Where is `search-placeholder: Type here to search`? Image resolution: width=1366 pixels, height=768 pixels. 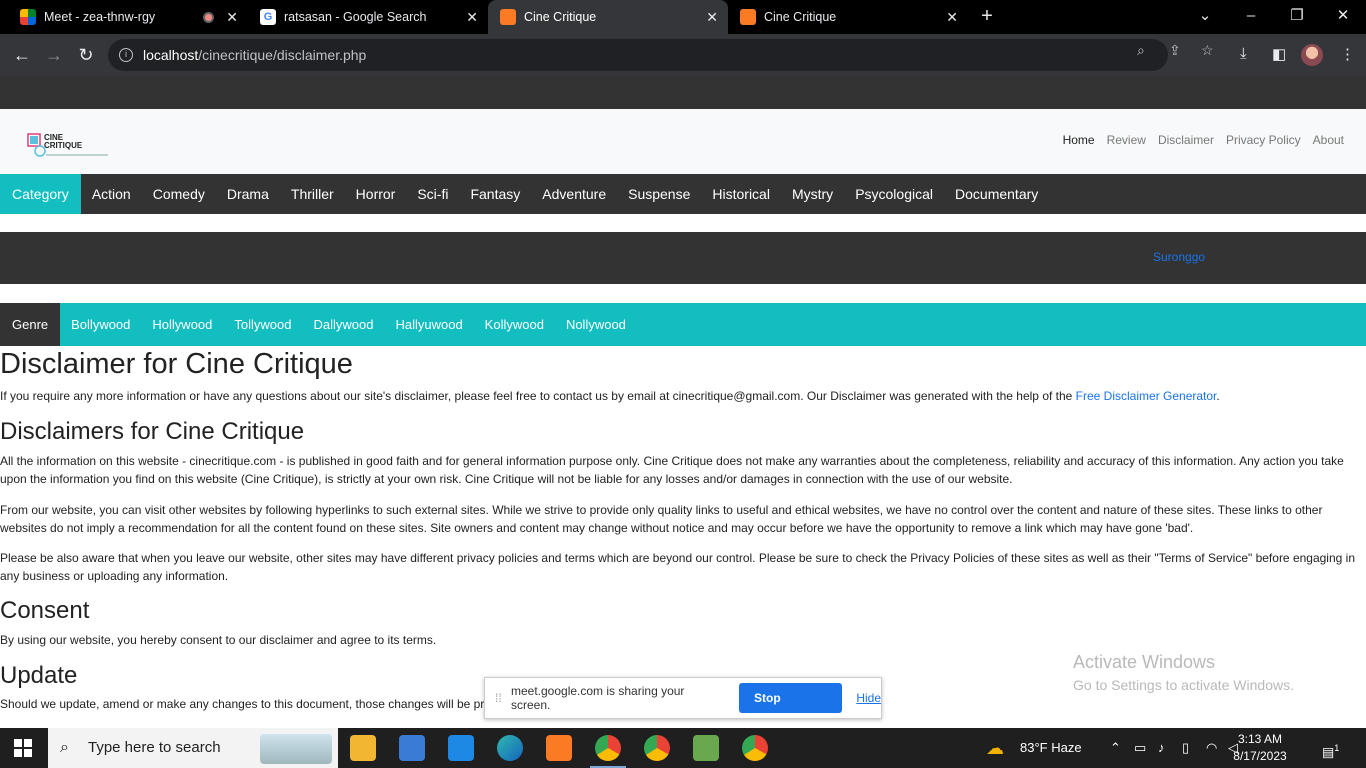
search-placeholder: Type here to search is located at coordinates (154, 747).